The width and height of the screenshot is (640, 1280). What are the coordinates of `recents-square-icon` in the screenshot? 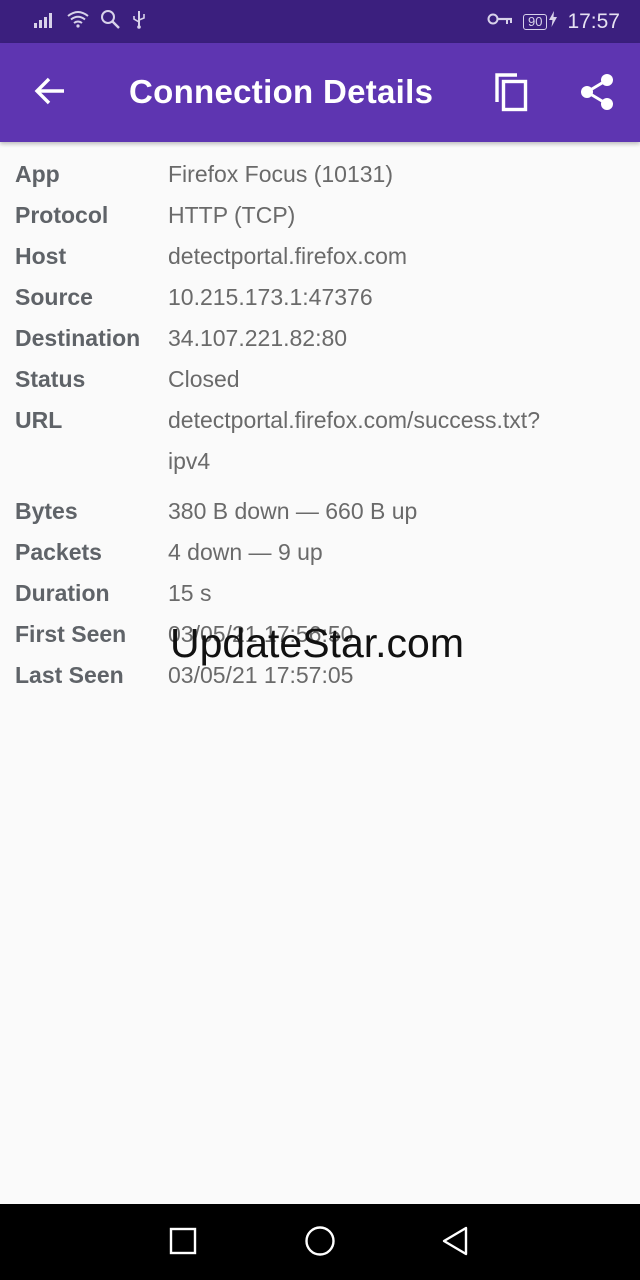 It's located at (183, 1243).